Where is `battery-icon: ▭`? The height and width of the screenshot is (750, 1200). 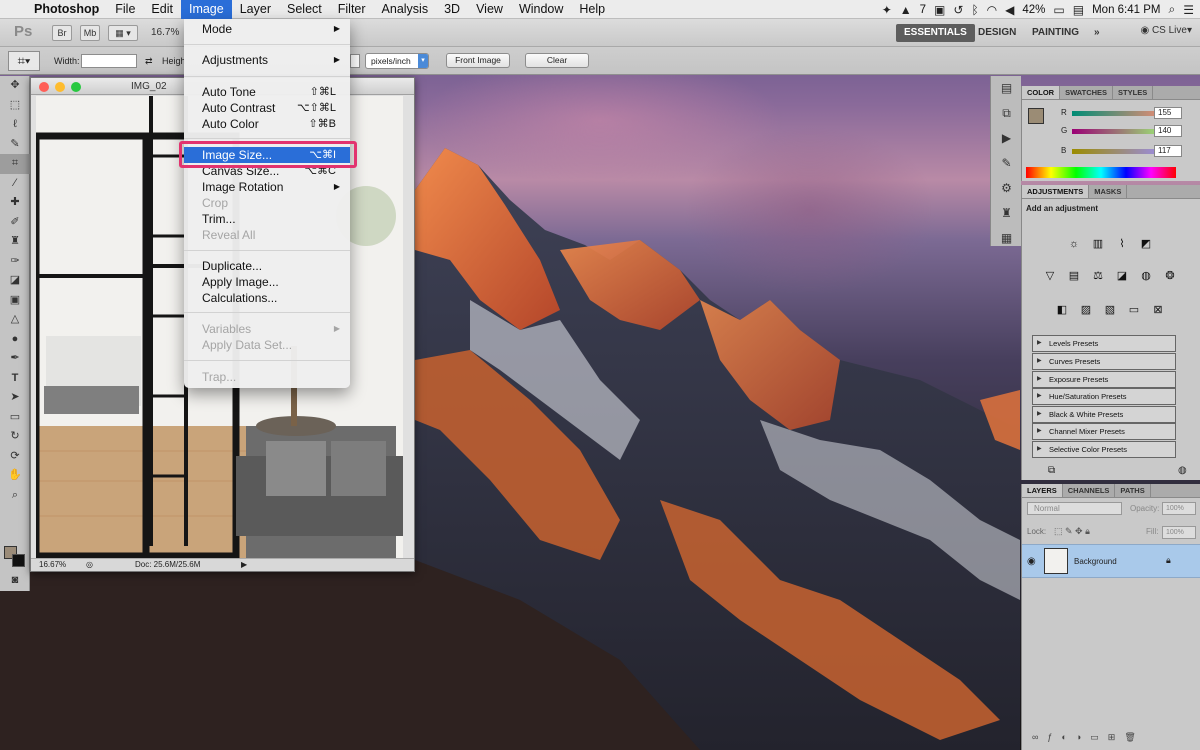
battery-icon: ▭ is located at coordinates (1058, 10).